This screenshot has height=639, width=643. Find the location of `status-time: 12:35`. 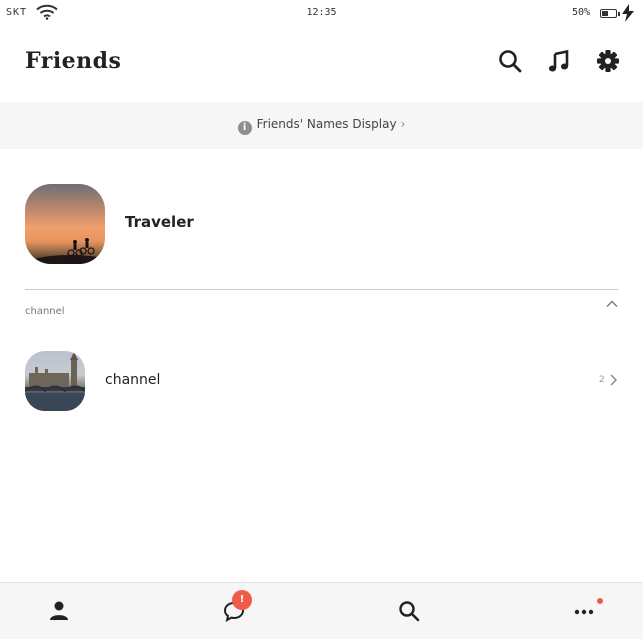

status-time: 12:35 is located at coordinates (321, 12).